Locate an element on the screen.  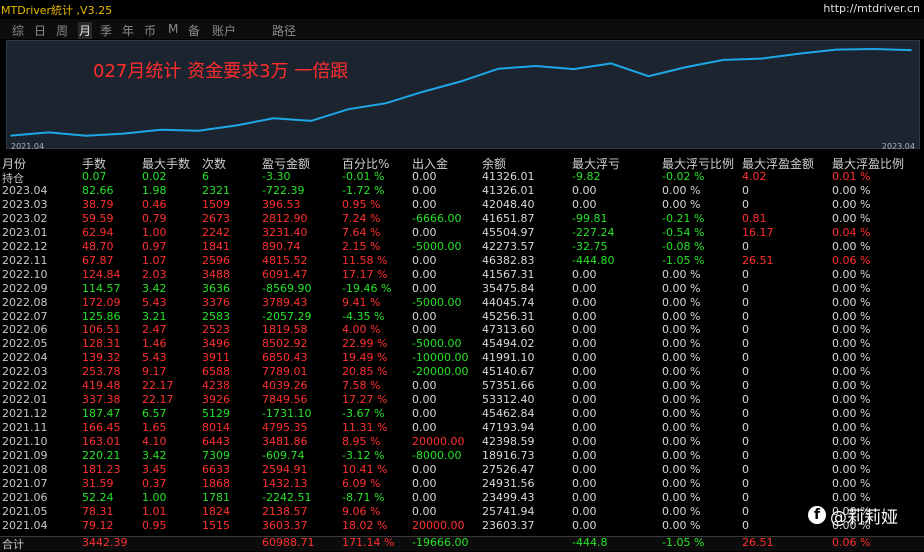
cell-0: 2021.07 is located at coordinates (25, 483).